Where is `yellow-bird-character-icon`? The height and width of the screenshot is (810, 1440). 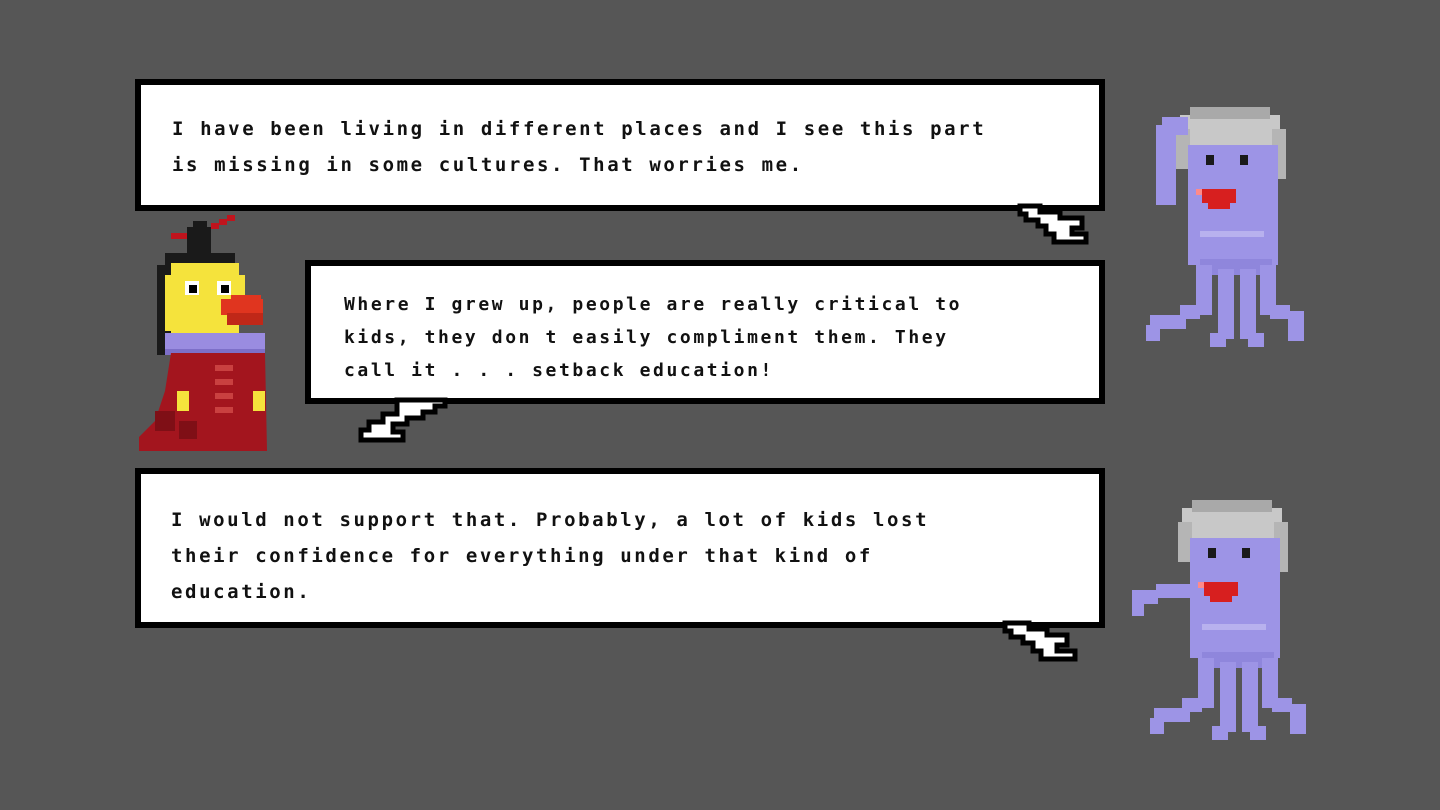
yellow-bird-character-icon is located at coordinates (203, 333).